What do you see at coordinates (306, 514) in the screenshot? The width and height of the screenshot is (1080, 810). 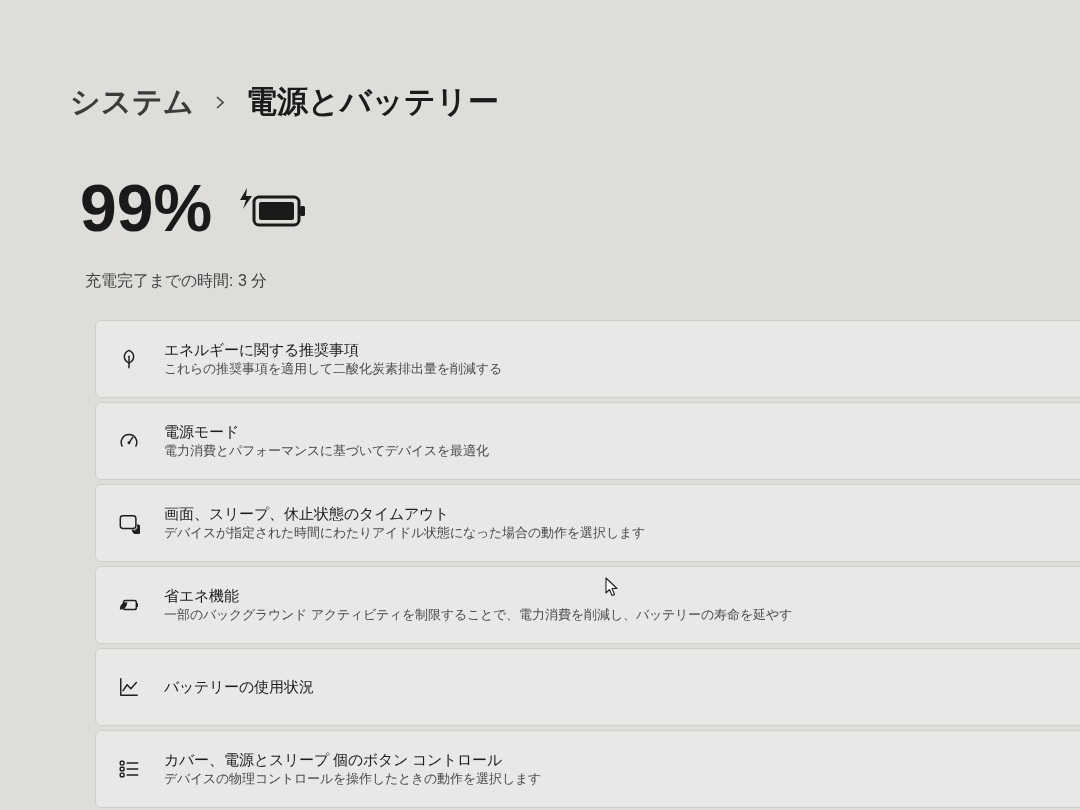 I see `setting-title: 画面、スリープ、休止状態のタイムアウト` at bounding box center [306, 514].